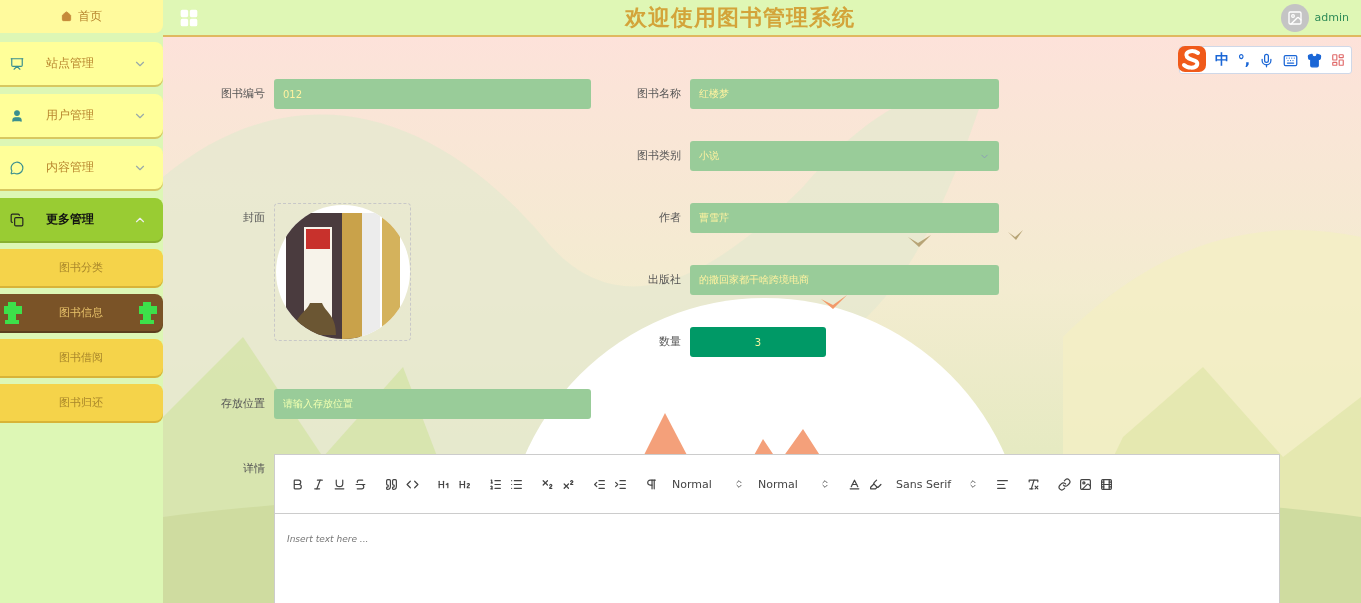  Describe the element at coordinates (81, 312) in the screenshot. I see `sidebar-submenu-item: 图书信息` at that location.